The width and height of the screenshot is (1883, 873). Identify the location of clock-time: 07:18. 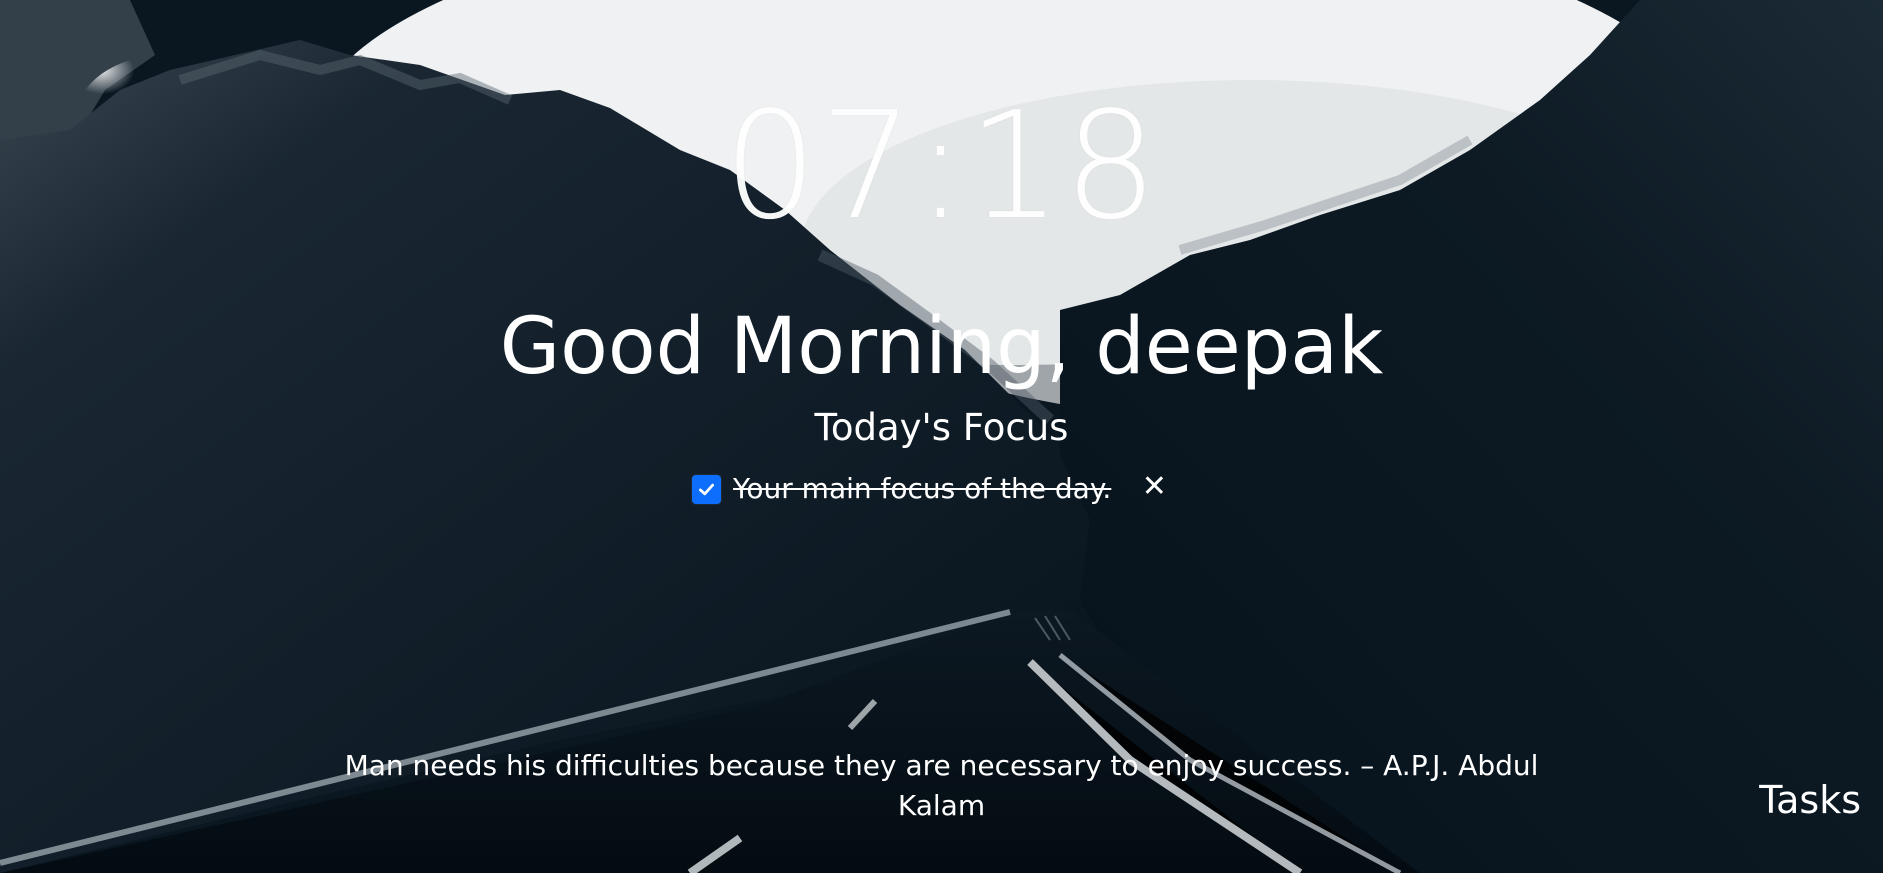
(941, 166).